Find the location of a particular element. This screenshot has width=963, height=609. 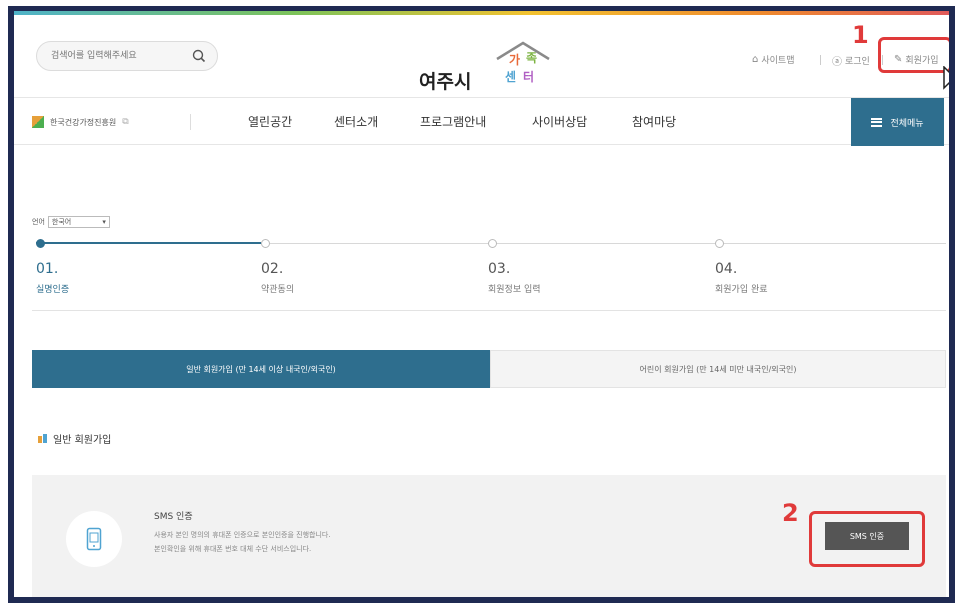

site-logo: 여주시 가 족 센 터 is located at coordinates (494, 69).